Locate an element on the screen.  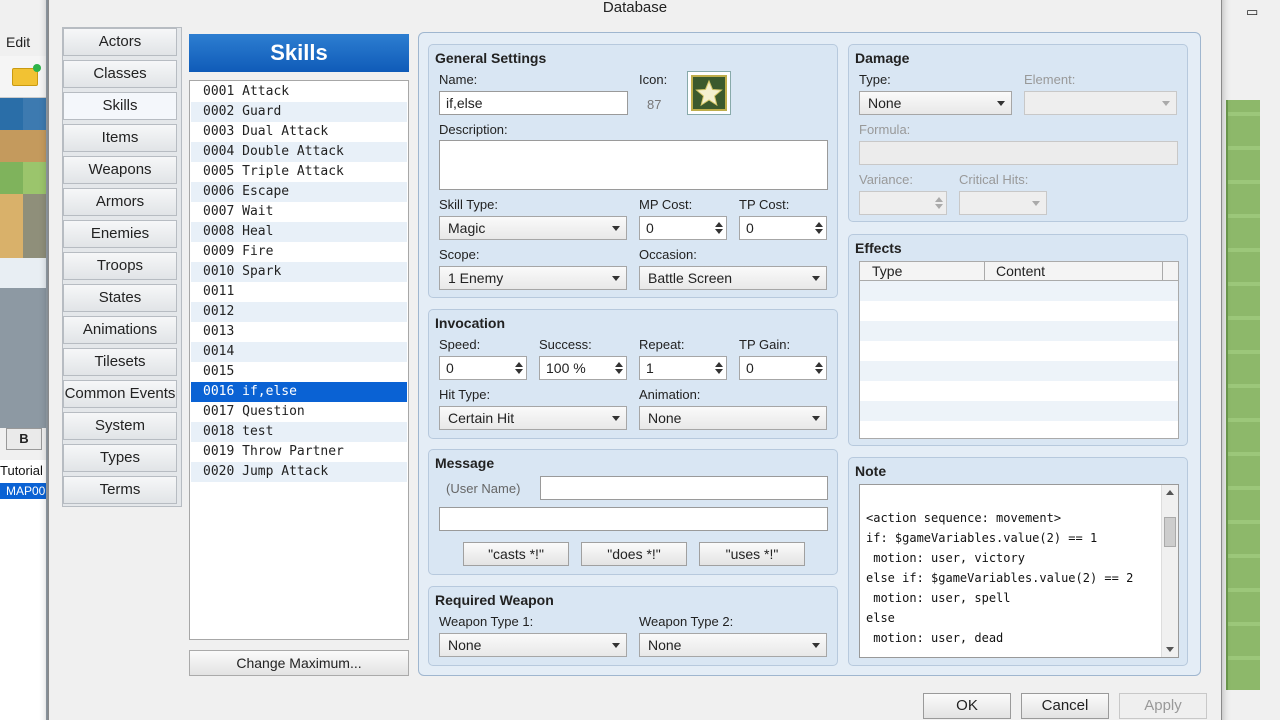
maximize-icon: ▭ is located at coordinates (1252, 12).